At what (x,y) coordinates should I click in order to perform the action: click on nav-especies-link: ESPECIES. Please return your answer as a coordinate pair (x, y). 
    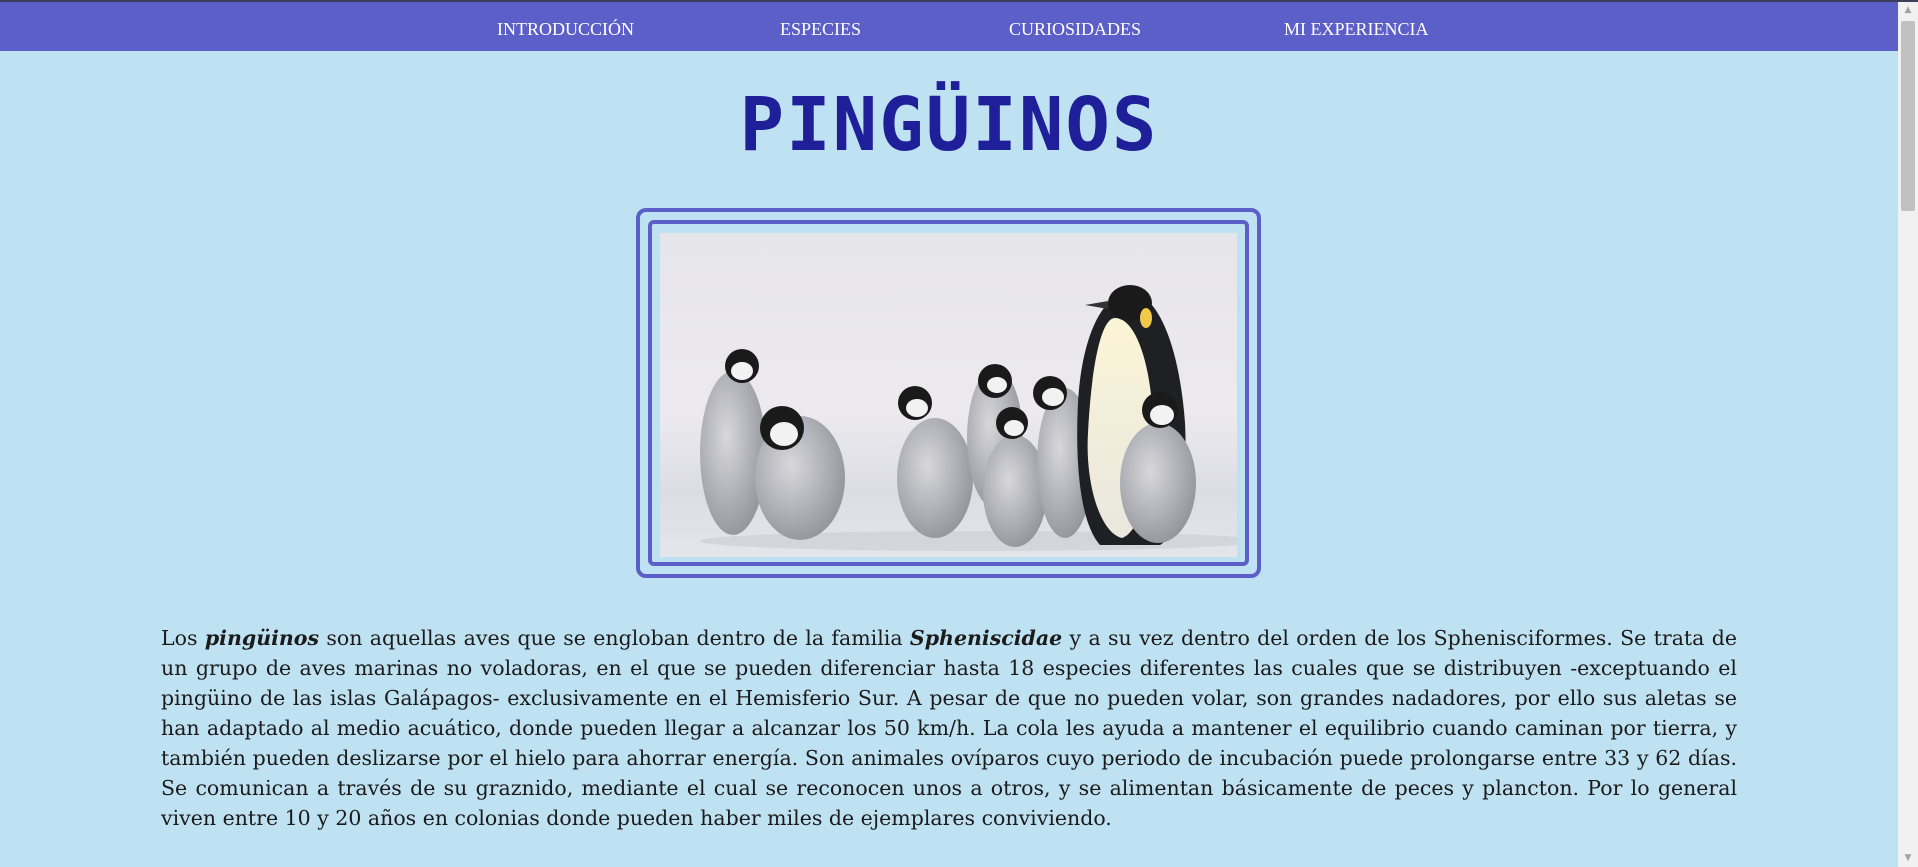
    Looking at the image, I should click on (820, 29).